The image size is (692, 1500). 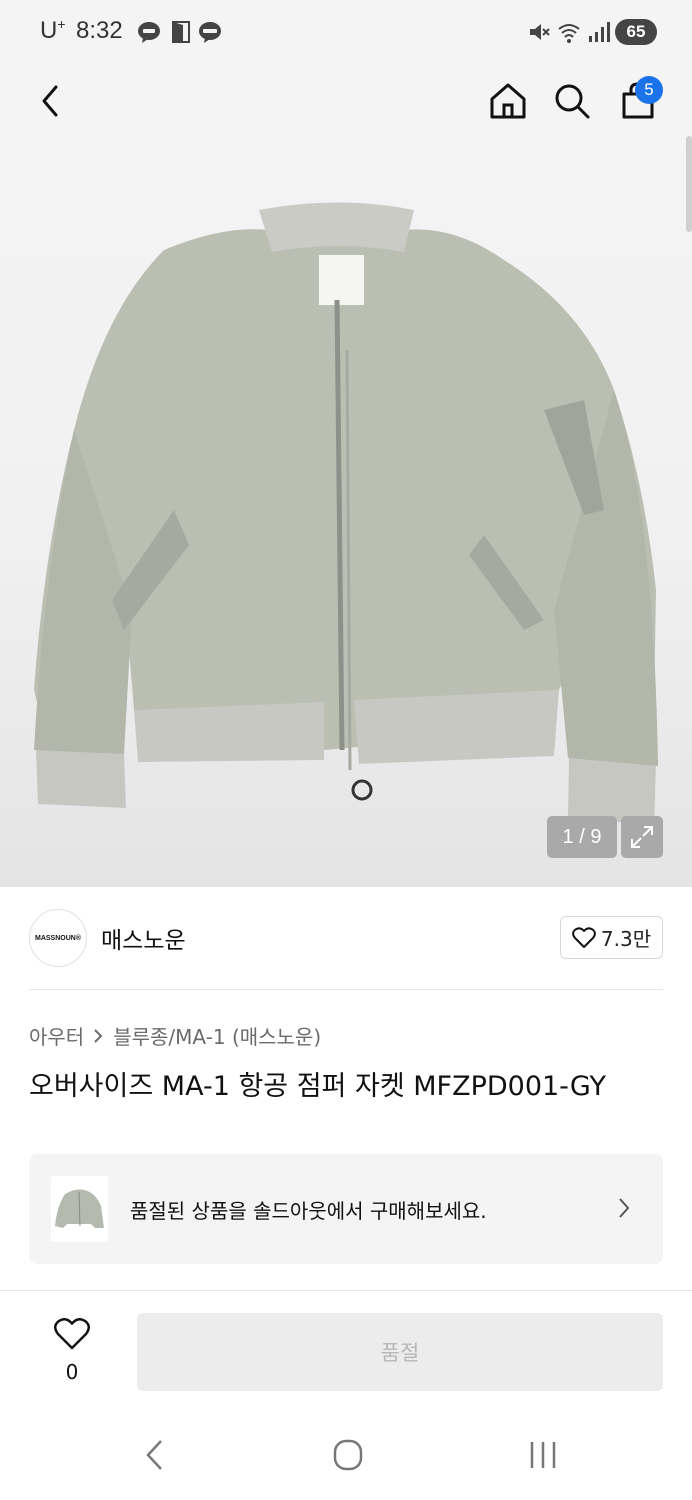 What do you see at coordinates (56, 1035) in the screenshot?
I see `breadcrumb-category: 아우터` at bounding box center [56, 1035].